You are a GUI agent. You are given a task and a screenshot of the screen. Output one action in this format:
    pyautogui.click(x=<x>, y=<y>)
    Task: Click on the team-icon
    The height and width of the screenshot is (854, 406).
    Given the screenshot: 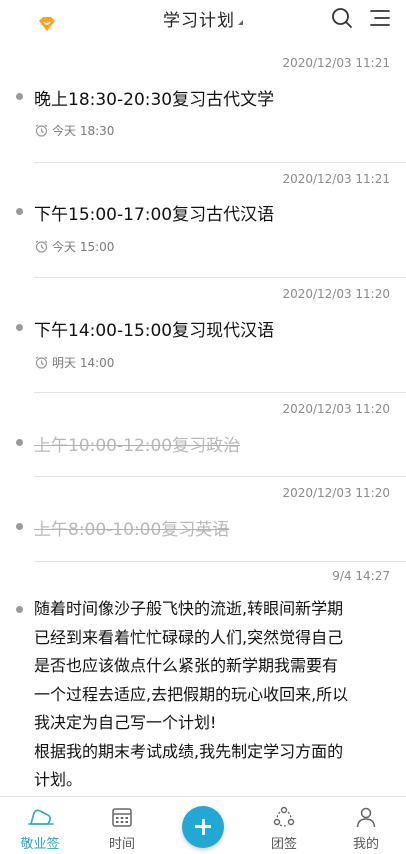 What is the action you would take?
    pyautogui.click(x=284, y=816)
    